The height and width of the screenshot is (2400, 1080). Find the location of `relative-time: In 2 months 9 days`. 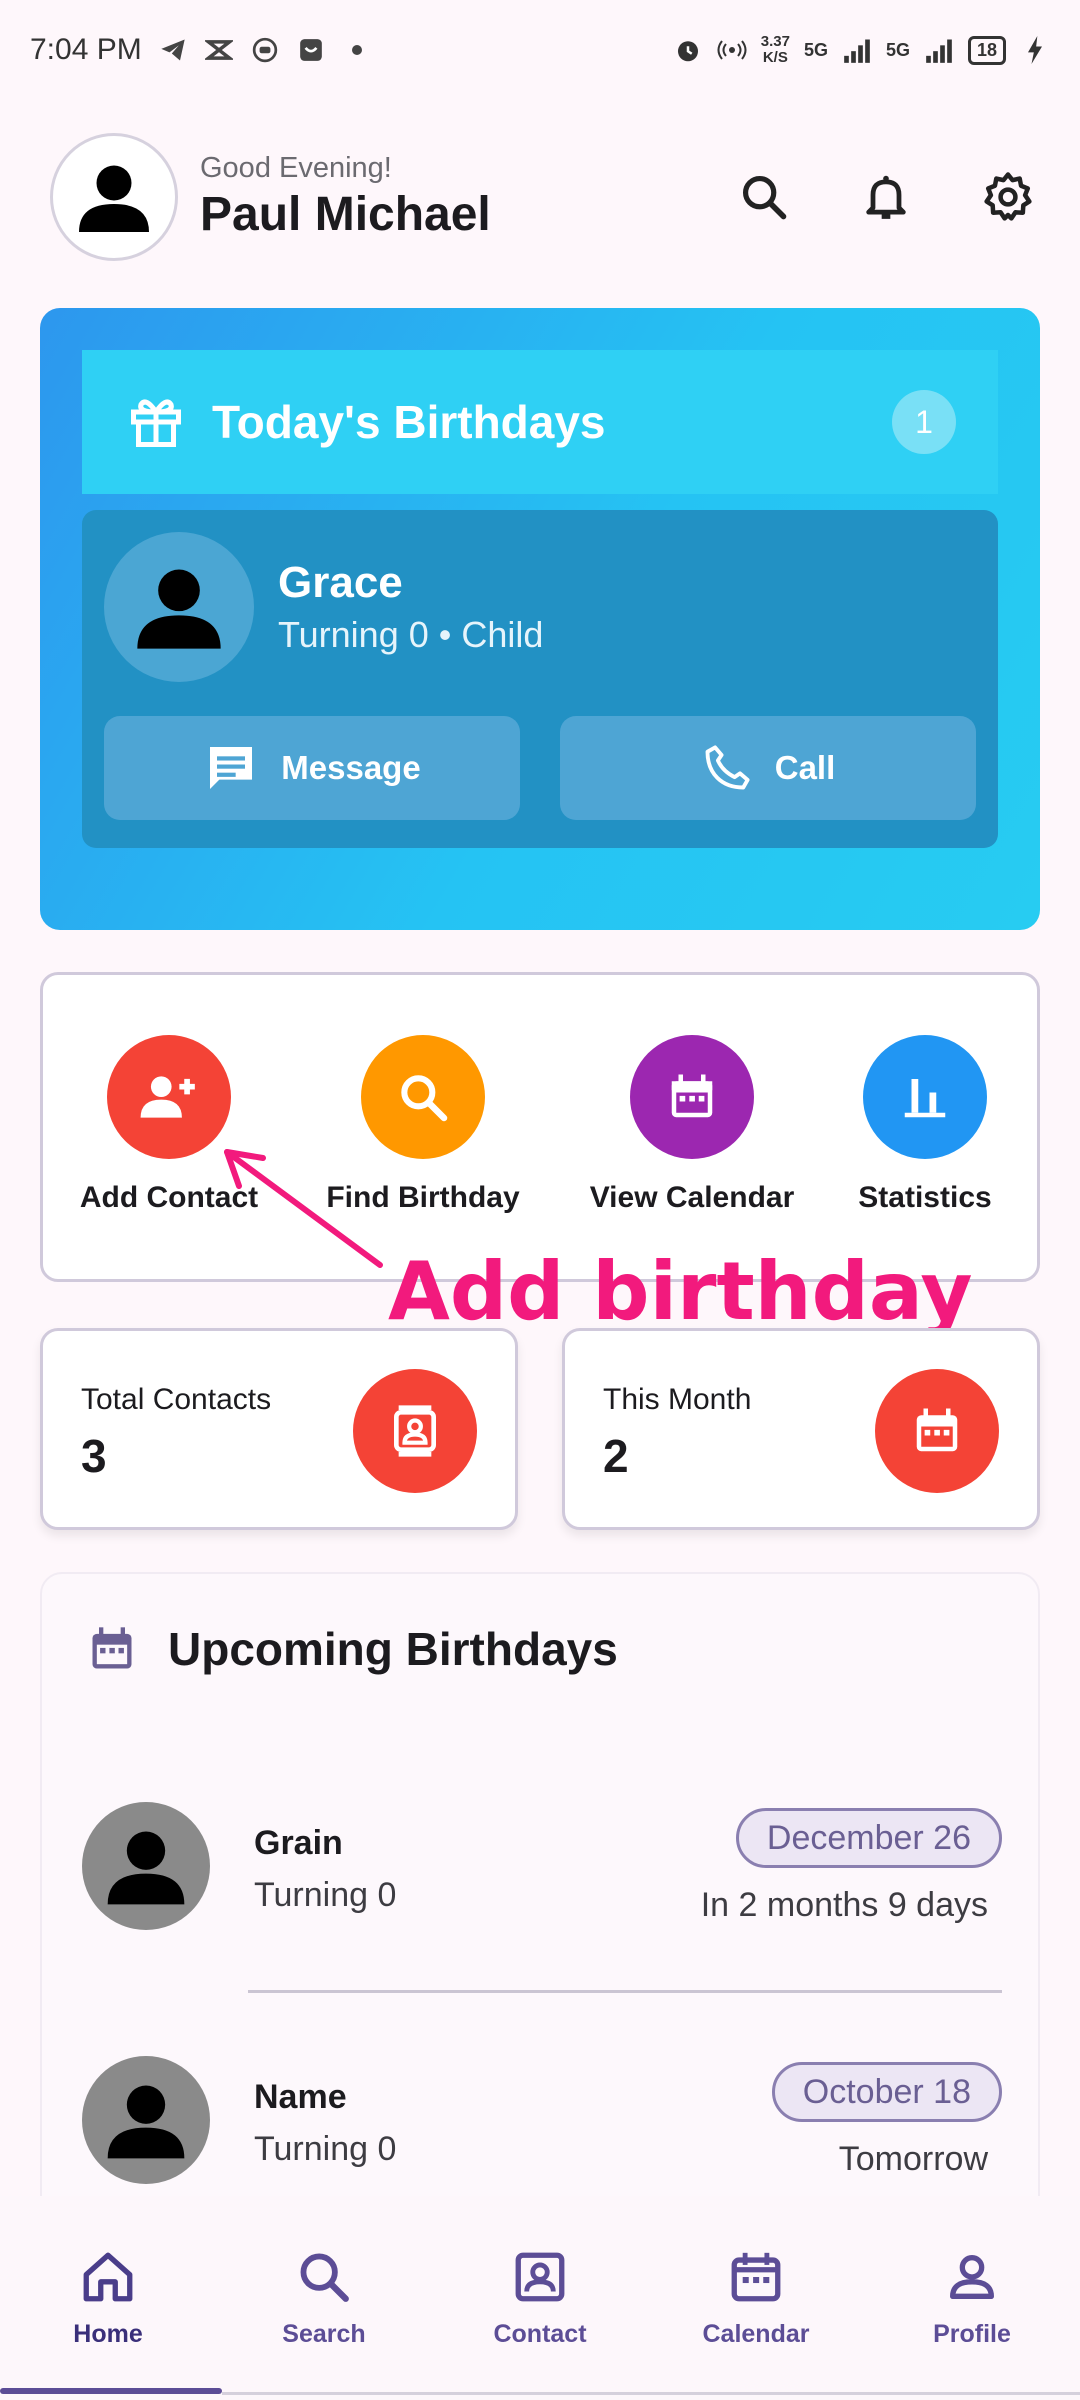

relative-time: In 2 months 9 days is located at coordinates (844, 1905).